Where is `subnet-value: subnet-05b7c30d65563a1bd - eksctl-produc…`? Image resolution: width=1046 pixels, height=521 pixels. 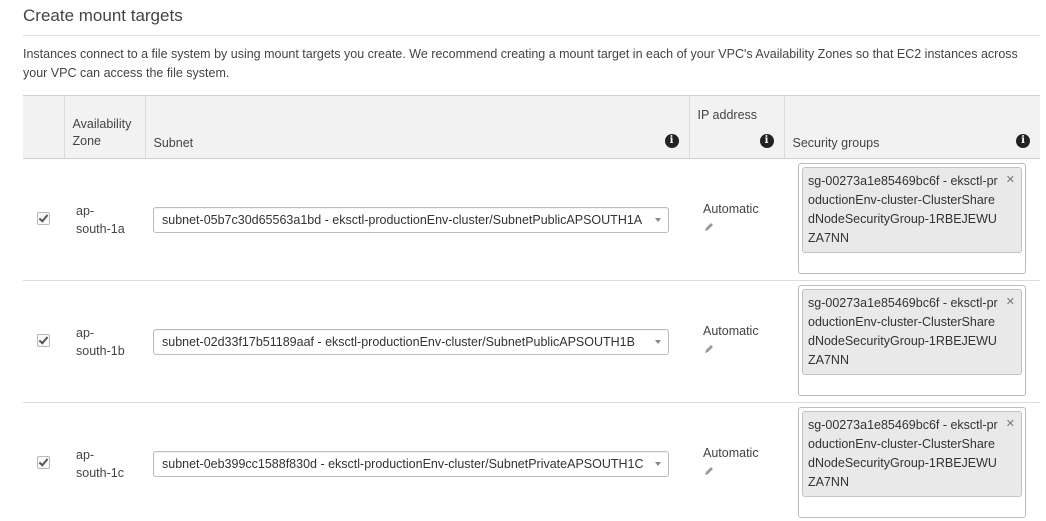 subnet-value: subnet-05b7c30d65563a1bd - eksctl-produc… is located at coordinates (402, 219).